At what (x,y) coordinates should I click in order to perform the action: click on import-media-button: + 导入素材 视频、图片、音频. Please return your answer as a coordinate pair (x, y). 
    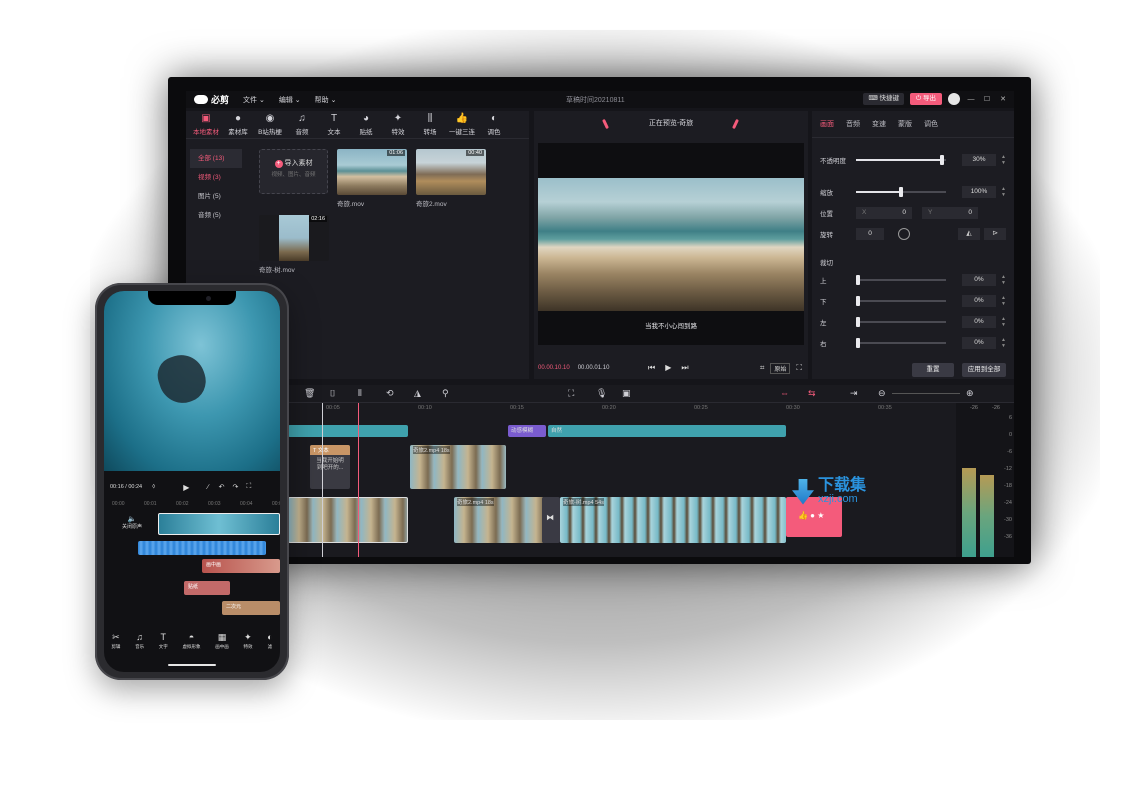
    Looking at the image, I should click on (293, 171).